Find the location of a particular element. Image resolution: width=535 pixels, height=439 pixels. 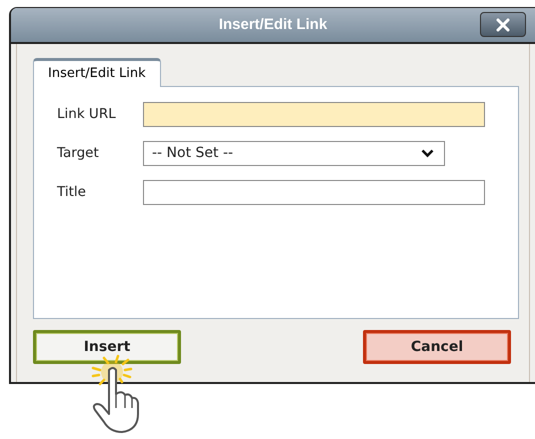

field-label: Target is located at coordinates (78, 154).